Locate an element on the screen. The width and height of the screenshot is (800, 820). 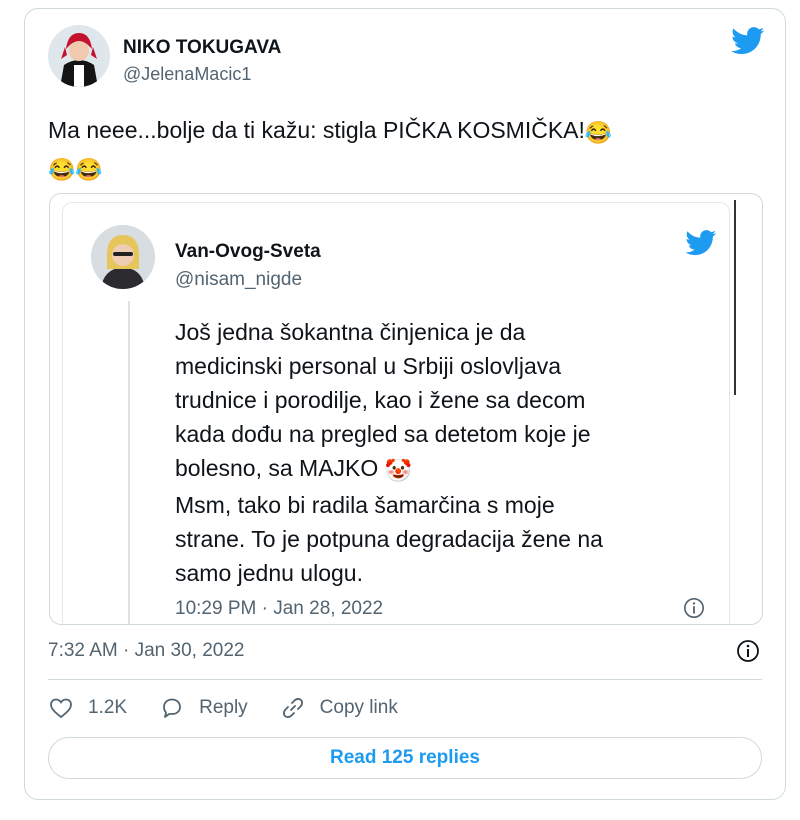
author-handle: @JelenaMacic1 is located at coordinates (187, 74).